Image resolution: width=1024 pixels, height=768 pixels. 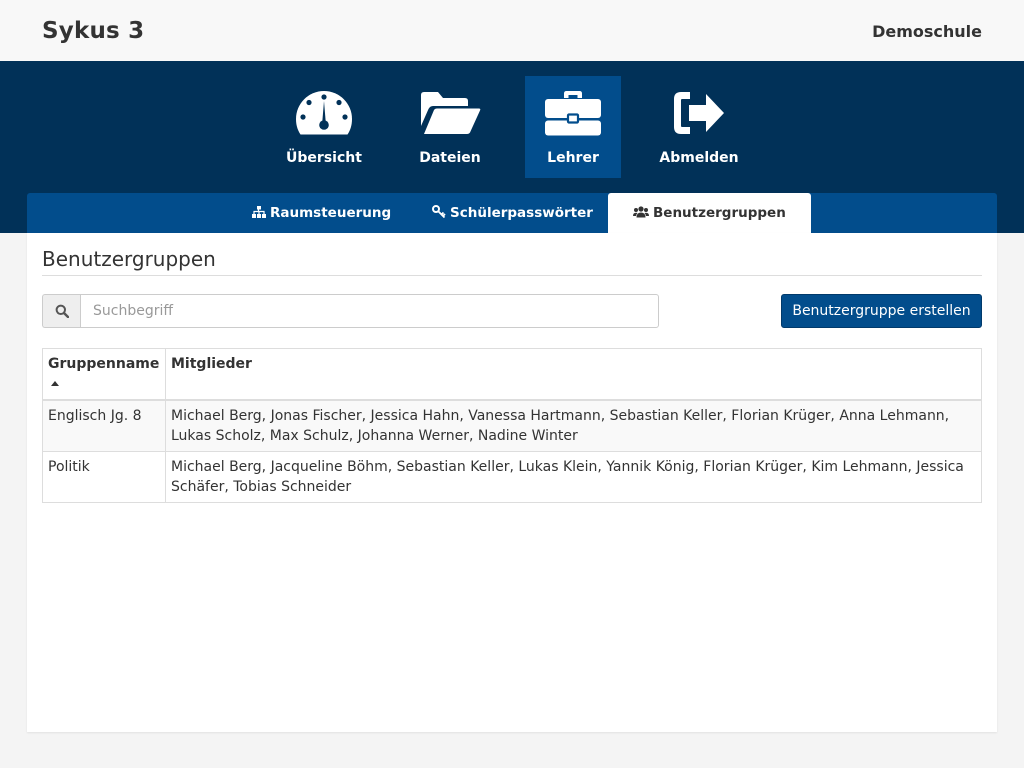 I want to click on tab-schuelerpasswoerter: Schülerpasswörter, so click(x=512, y=213).